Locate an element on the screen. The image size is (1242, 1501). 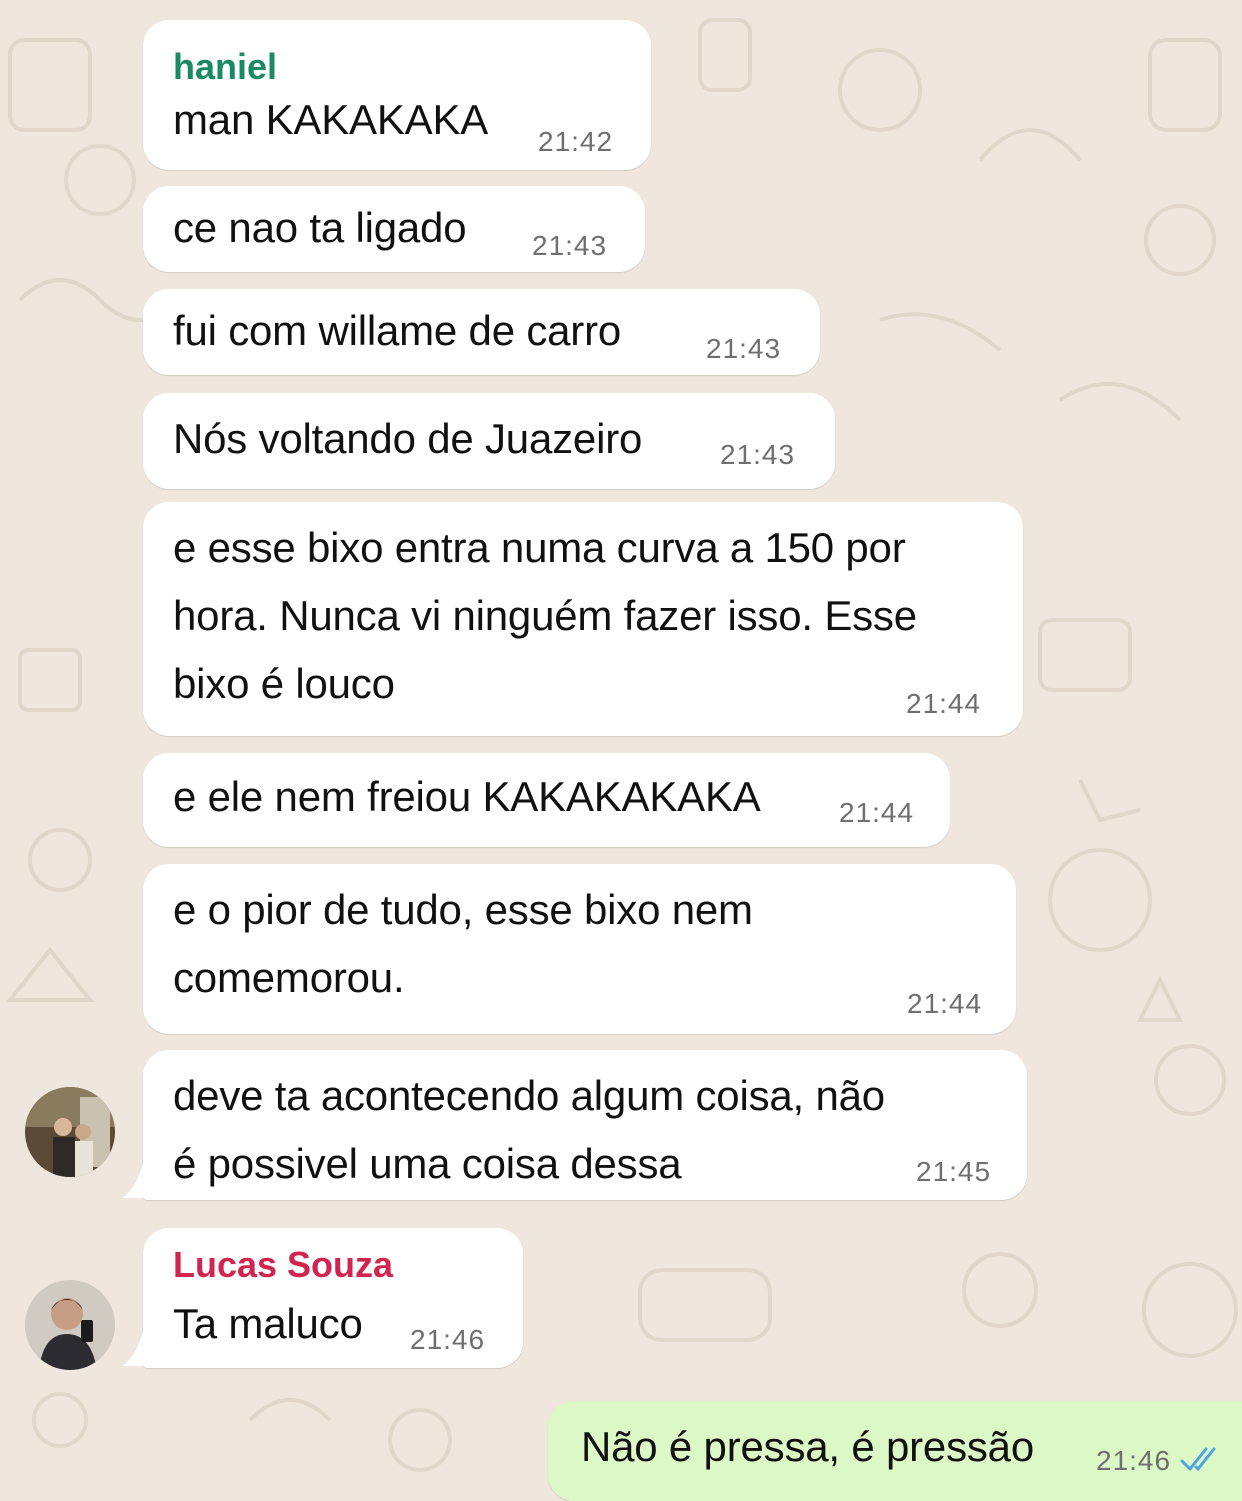
message-bubble: Nós voltando de Juazeiro 21:43 is located at coordinates (489, 441).